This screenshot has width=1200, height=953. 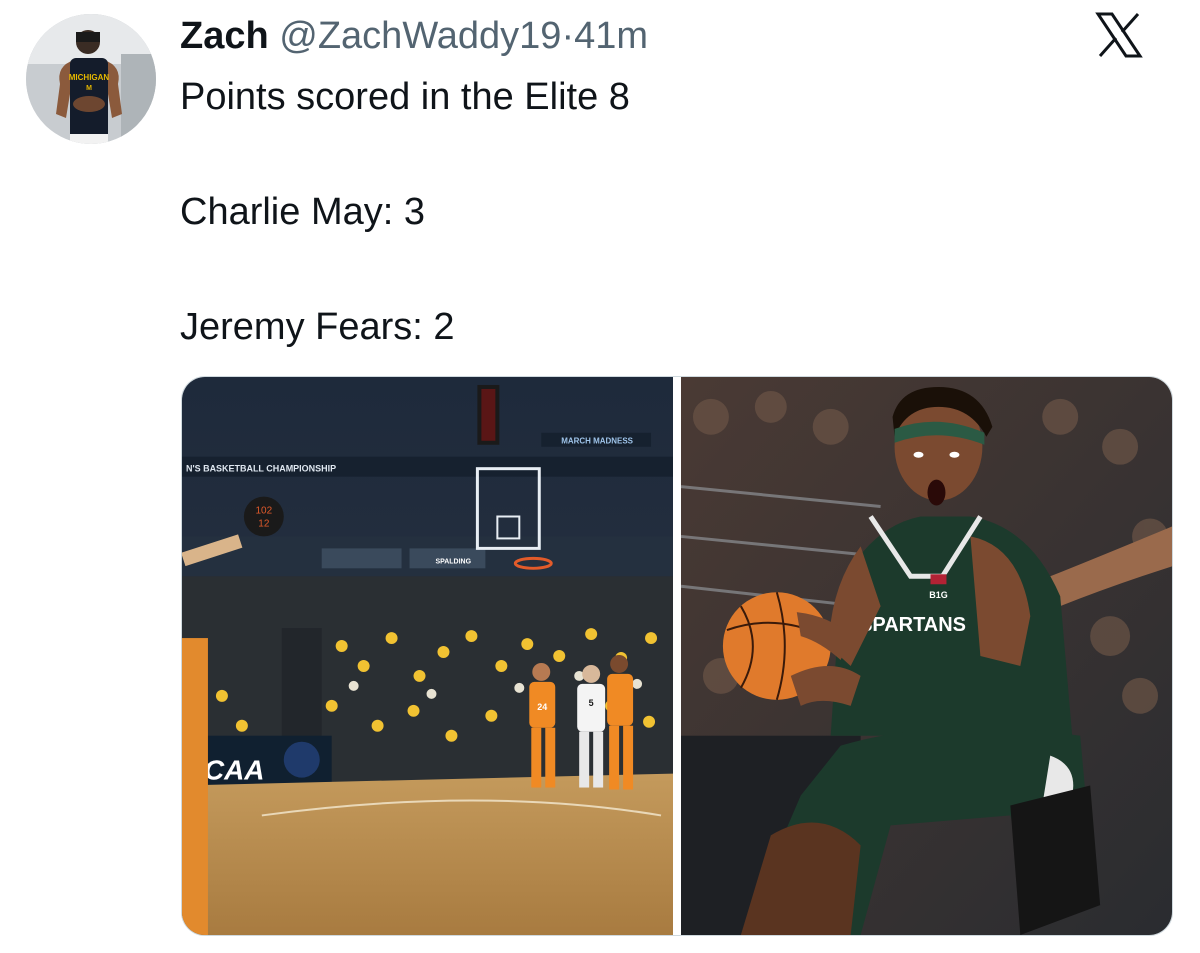 What do you see at coordinates (938, 595) in the screenshot?
I see `conference-mark: B1G` at bounding box center [938, 595].